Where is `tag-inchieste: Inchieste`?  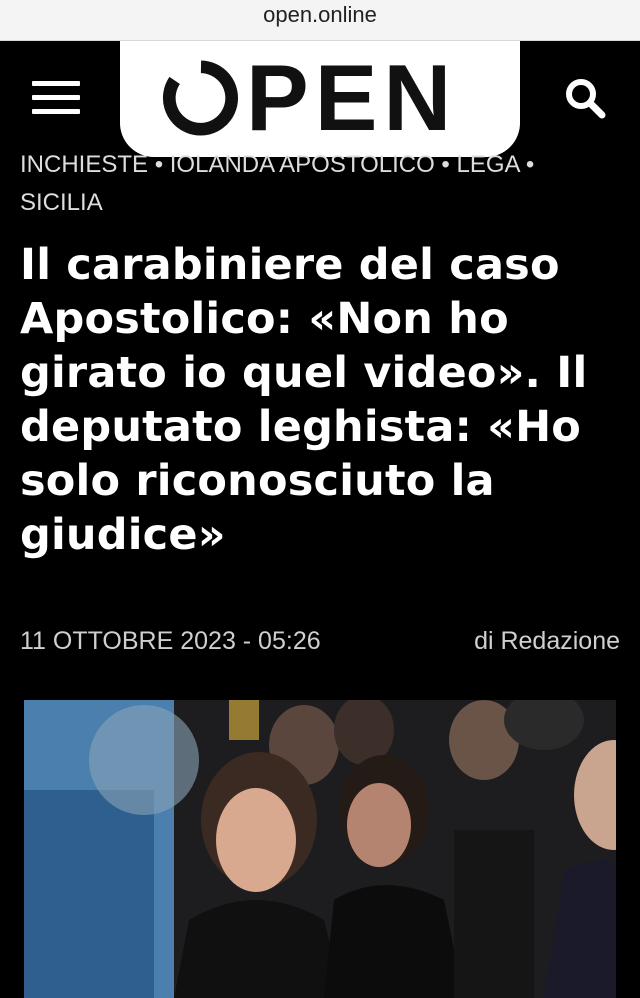 tag-inchieste: Inchieste is located at coordinates (84, 164).